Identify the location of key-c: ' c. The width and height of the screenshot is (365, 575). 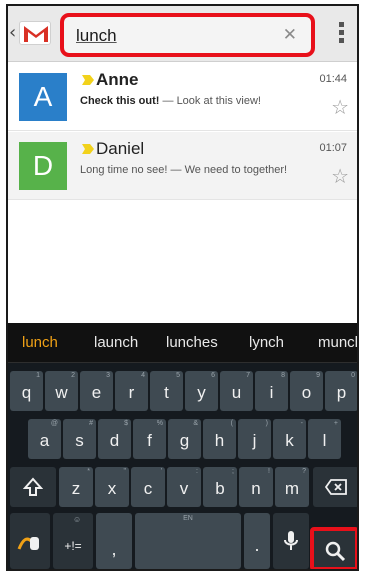
(148, 487).